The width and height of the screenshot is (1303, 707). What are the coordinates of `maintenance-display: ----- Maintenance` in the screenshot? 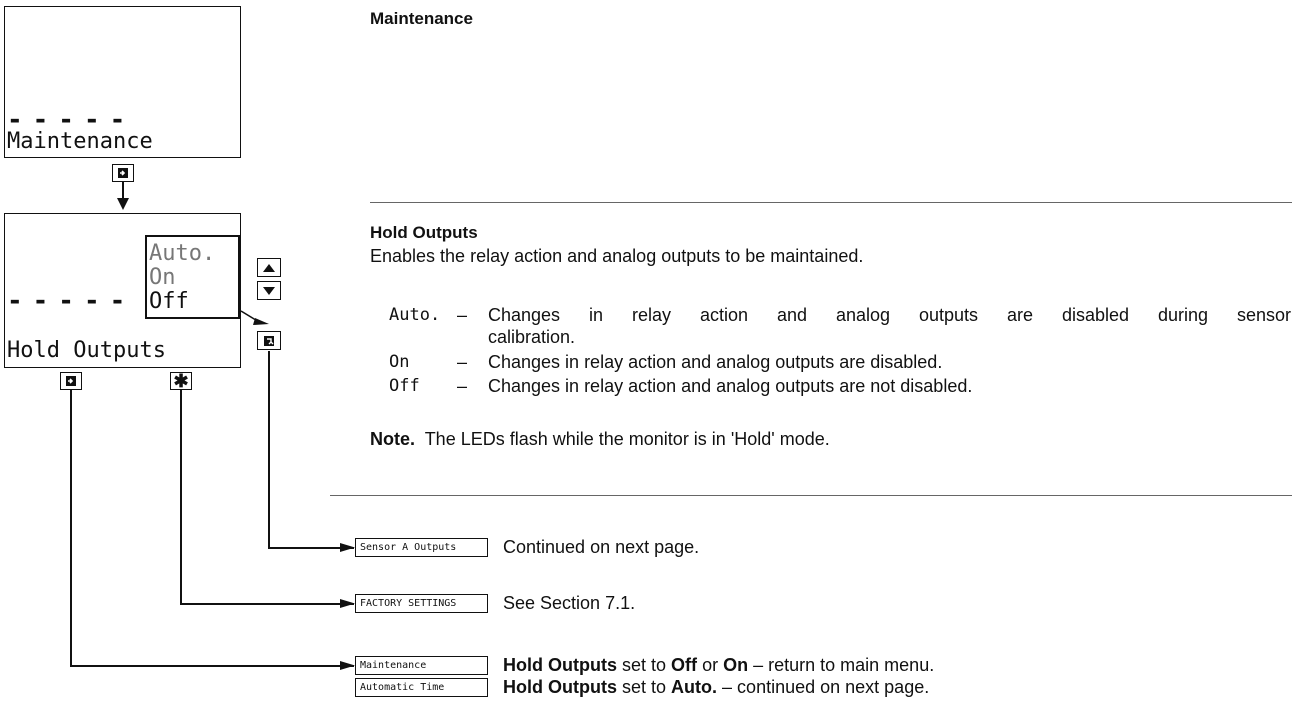 It's located at (122, 82).